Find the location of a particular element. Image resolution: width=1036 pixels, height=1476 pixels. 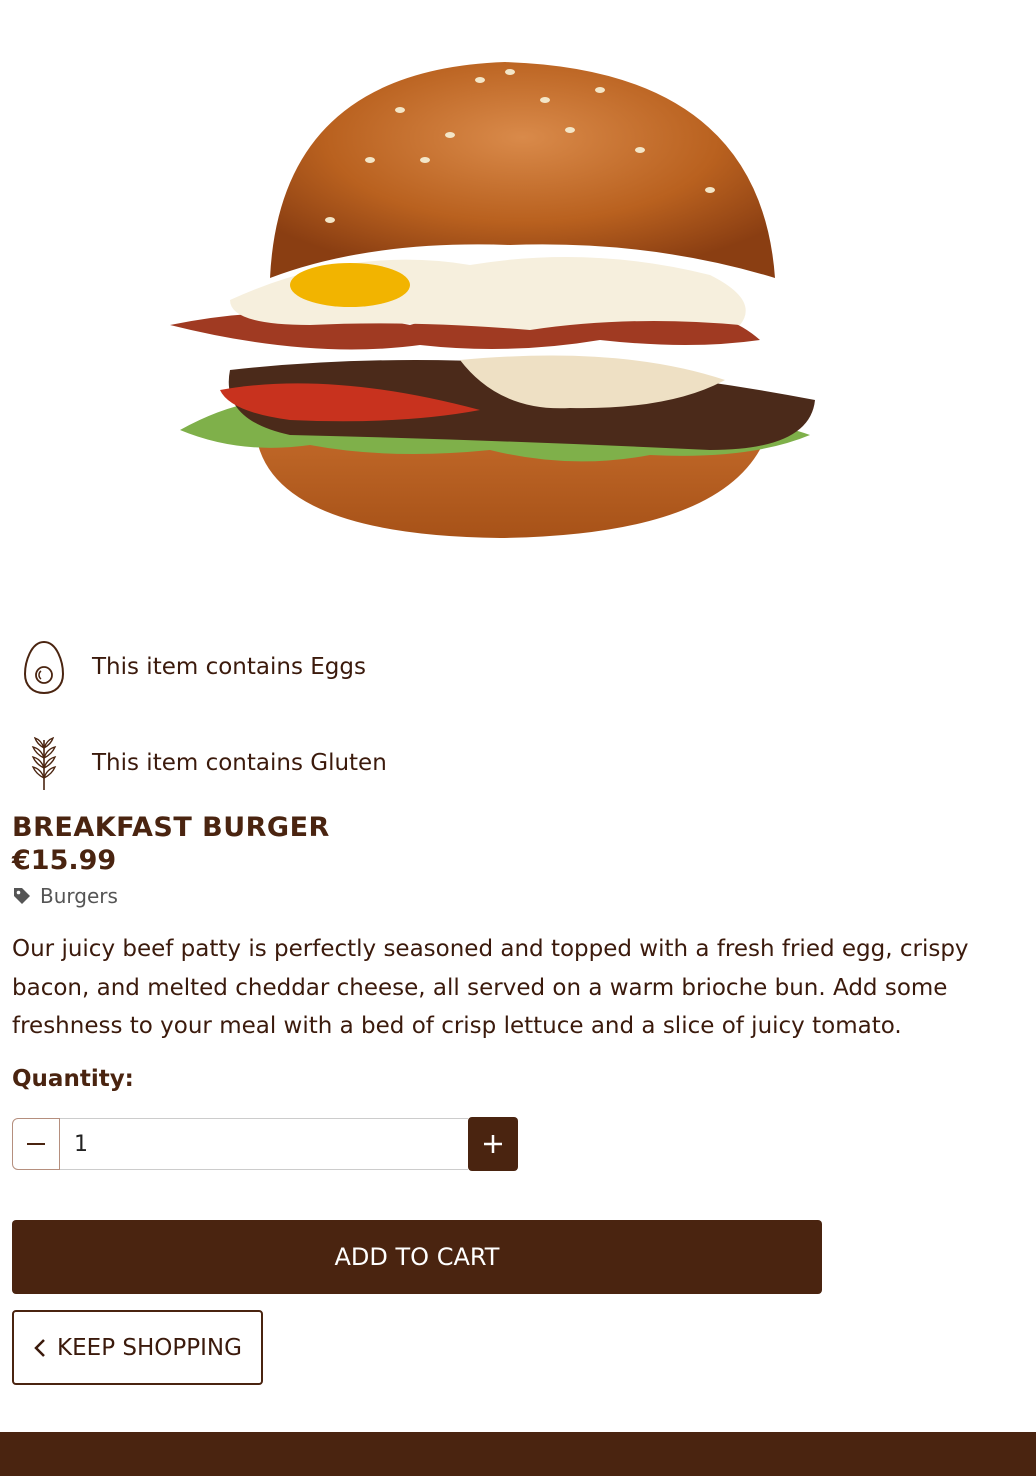

wheat-icon is located at coordinates (44, 763).